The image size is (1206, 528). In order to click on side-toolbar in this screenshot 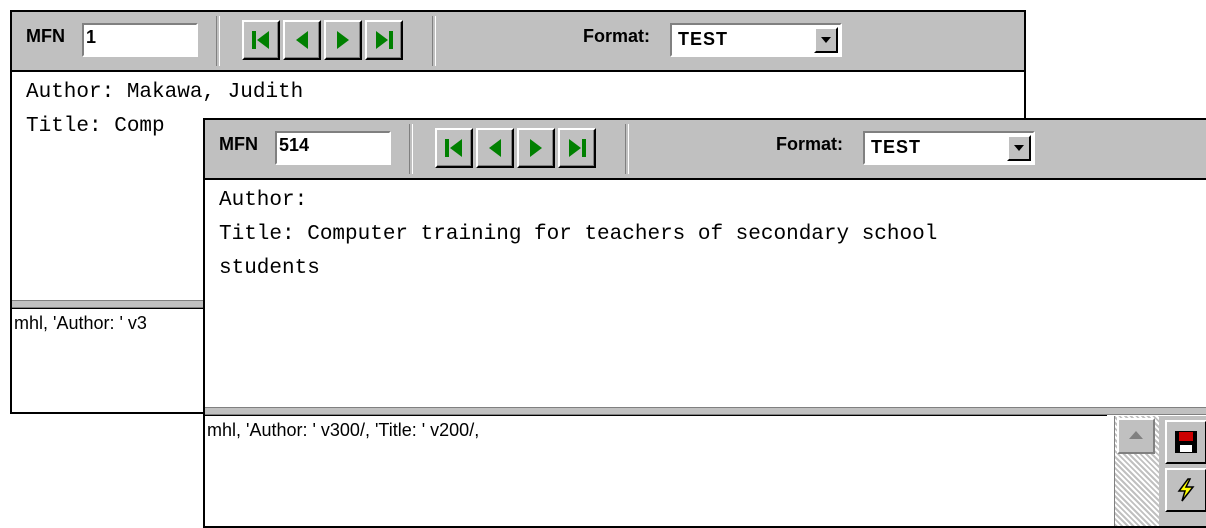, I will do `click(1182, 471)`.